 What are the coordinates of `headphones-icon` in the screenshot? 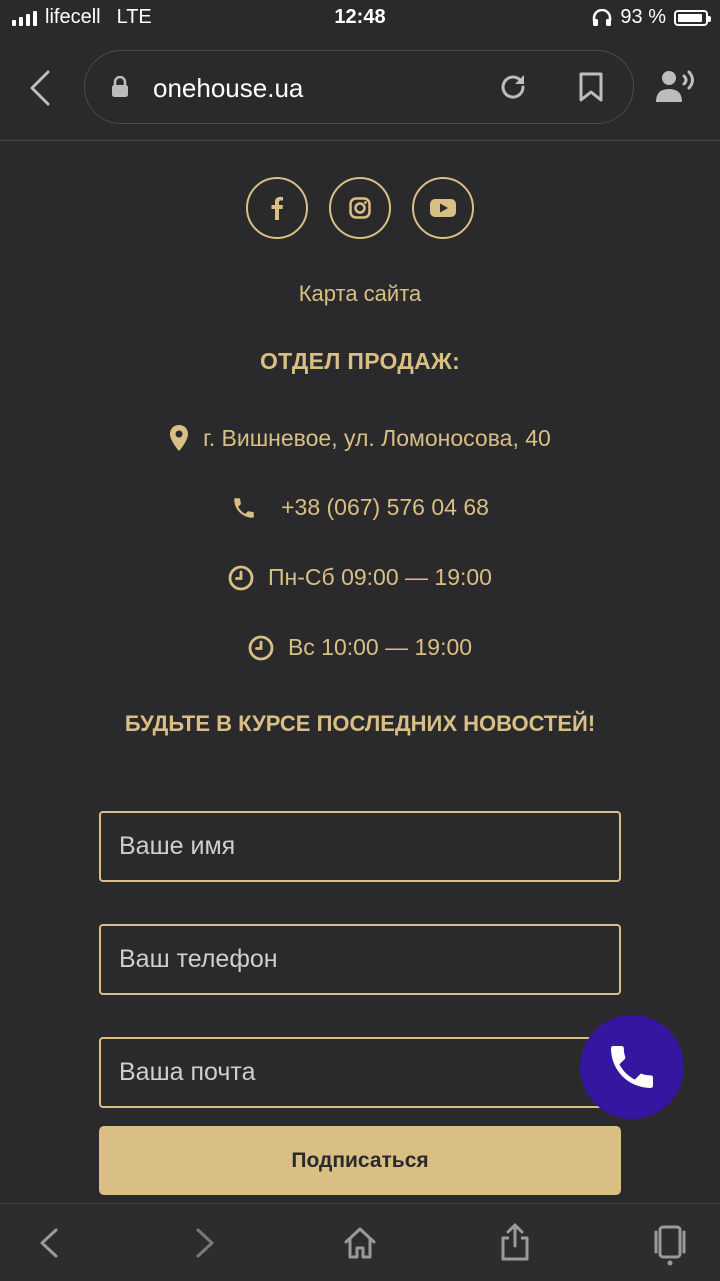 It's located at (602, 17).